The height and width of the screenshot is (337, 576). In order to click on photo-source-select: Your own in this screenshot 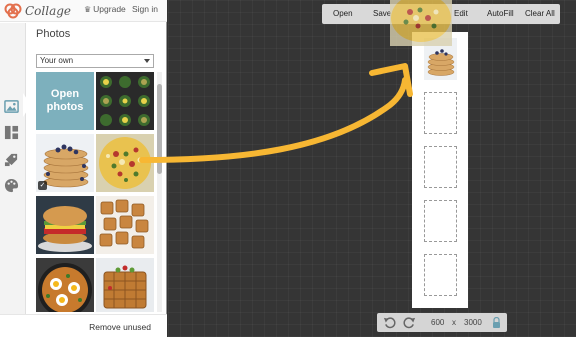, I will do `click(95, 61)`.